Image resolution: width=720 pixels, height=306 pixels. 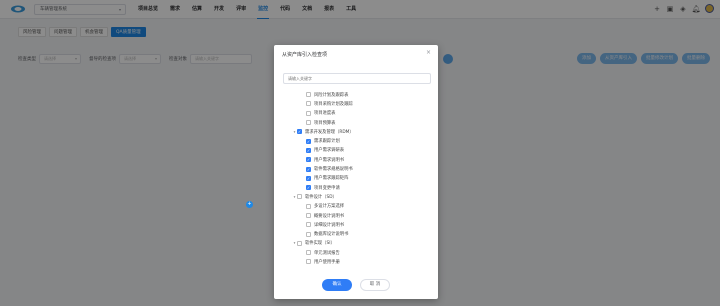 What do you see at coordinates (329, 207) in the screenshot?
I see `tree-node-label: 多设计方案选择` at bounding box center [329, 207].